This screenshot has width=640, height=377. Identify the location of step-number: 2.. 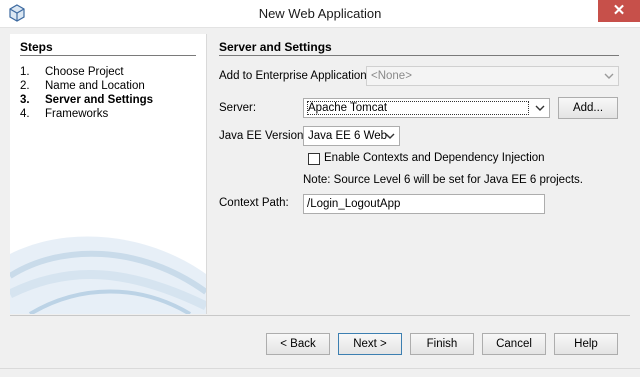
(25, 86).